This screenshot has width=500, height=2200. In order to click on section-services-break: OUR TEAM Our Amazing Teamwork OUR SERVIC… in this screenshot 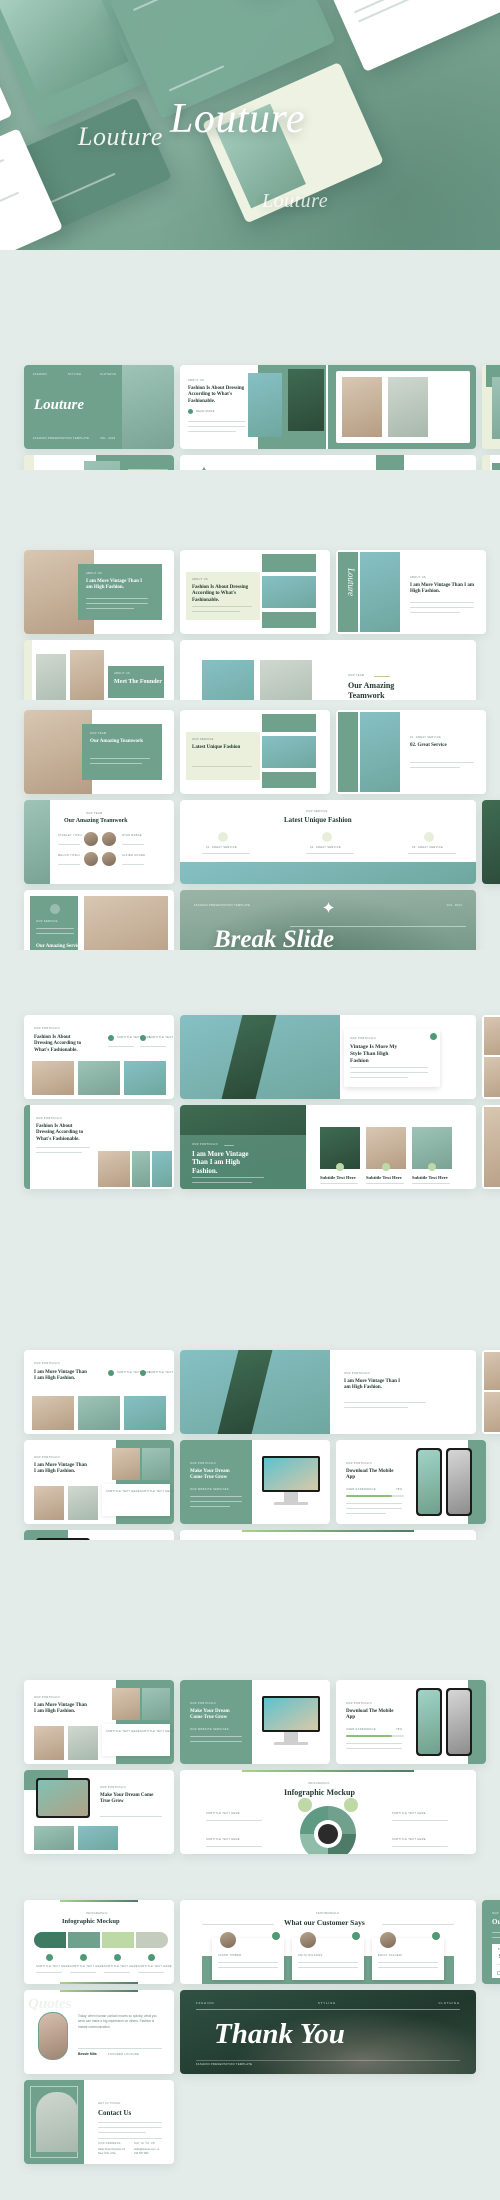, I will do `click(250, 837)`.